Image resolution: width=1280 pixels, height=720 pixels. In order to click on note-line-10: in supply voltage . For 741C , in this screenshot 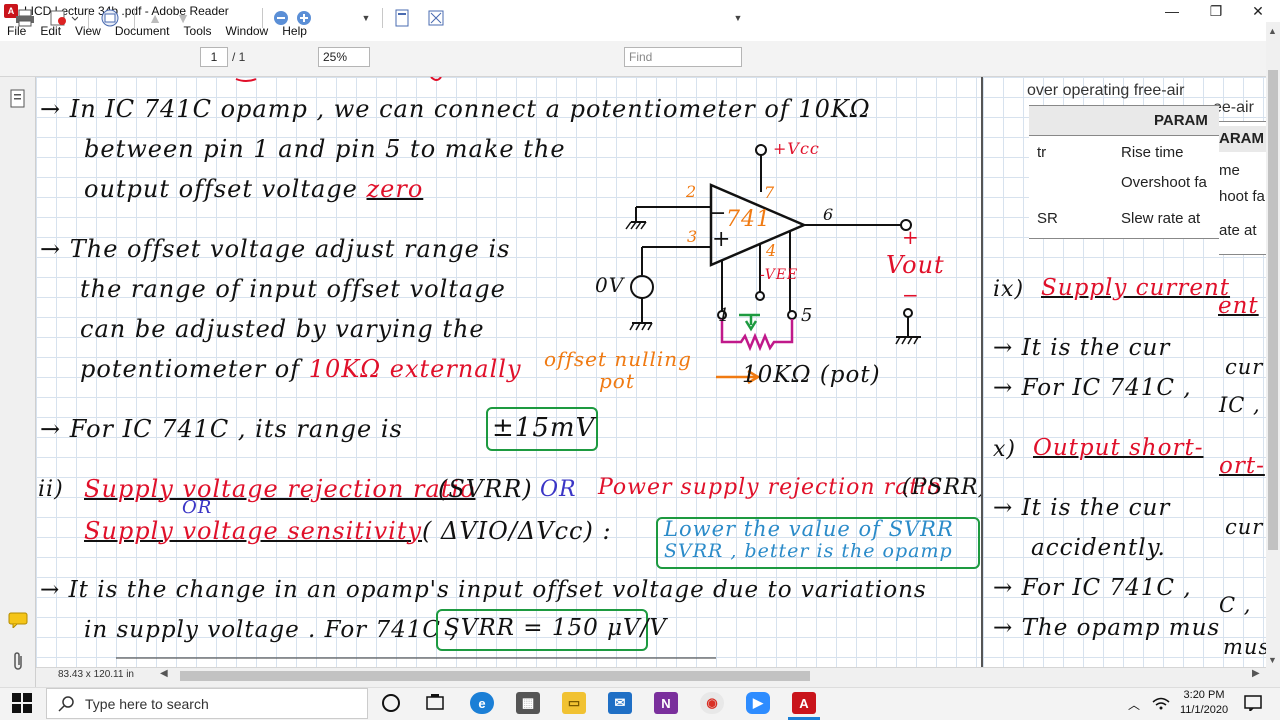, I will do `click(271, 630)`.